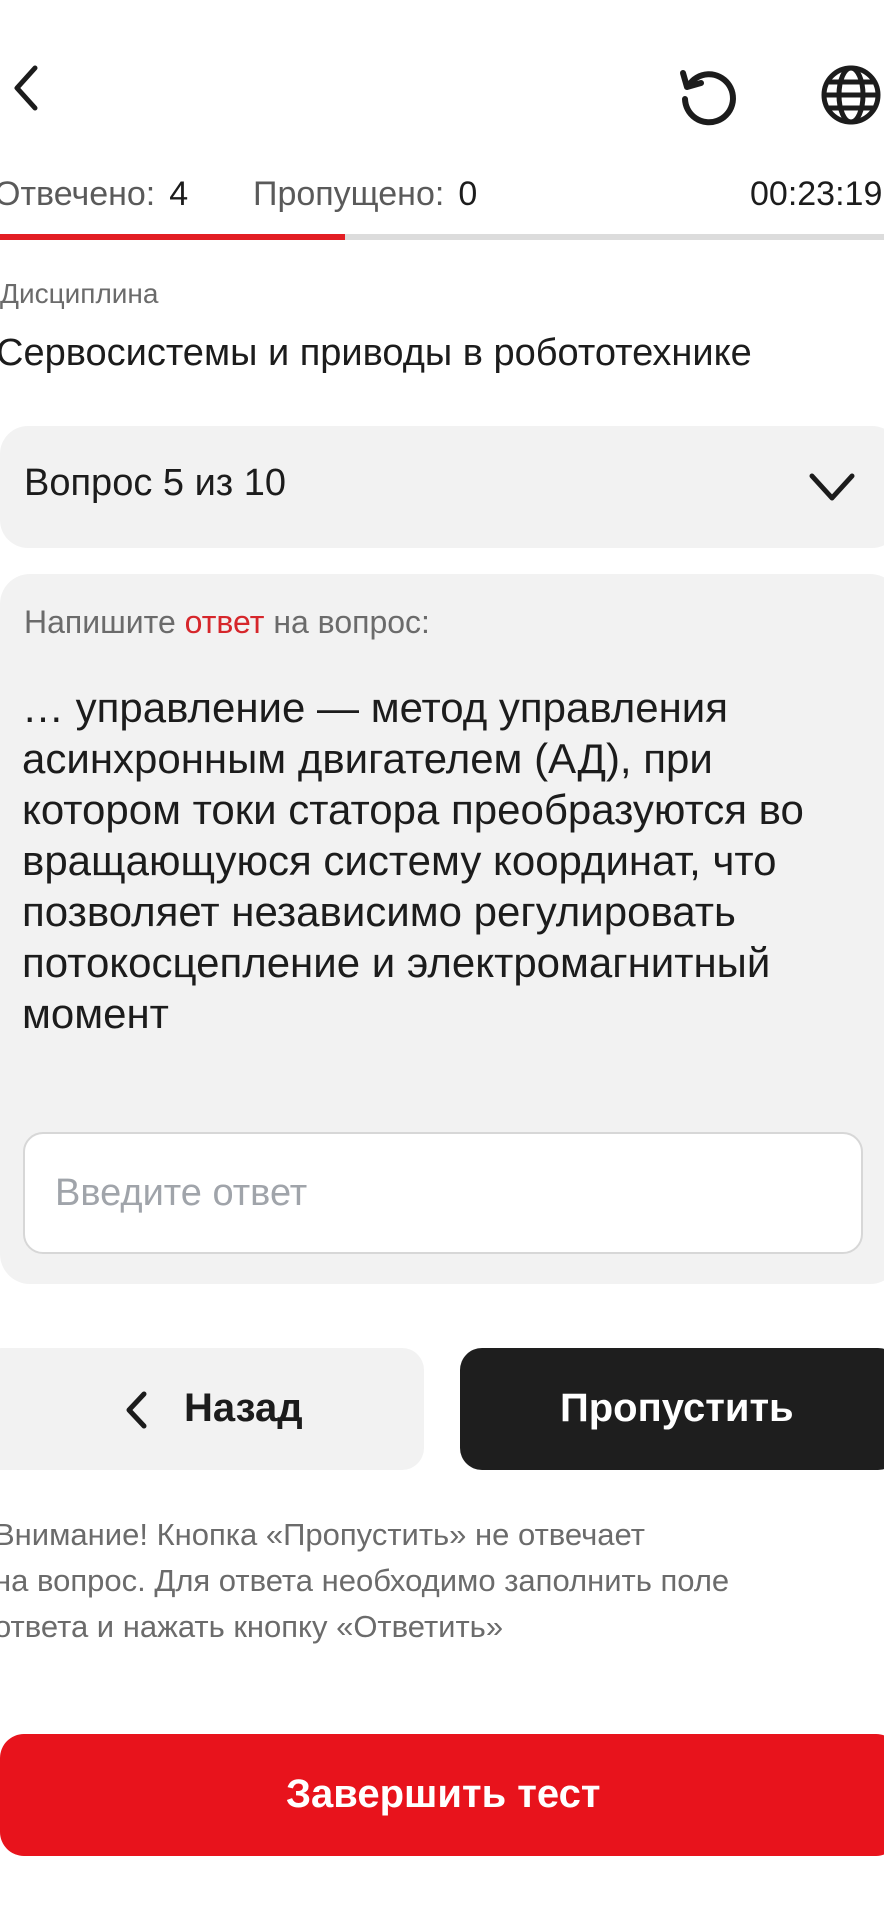 The image size is (884, 1920). What do you see at coordinates (243, 1408) in the screenshot?
I see `back-button-label: Назад` at bounding box center [243, 1408].